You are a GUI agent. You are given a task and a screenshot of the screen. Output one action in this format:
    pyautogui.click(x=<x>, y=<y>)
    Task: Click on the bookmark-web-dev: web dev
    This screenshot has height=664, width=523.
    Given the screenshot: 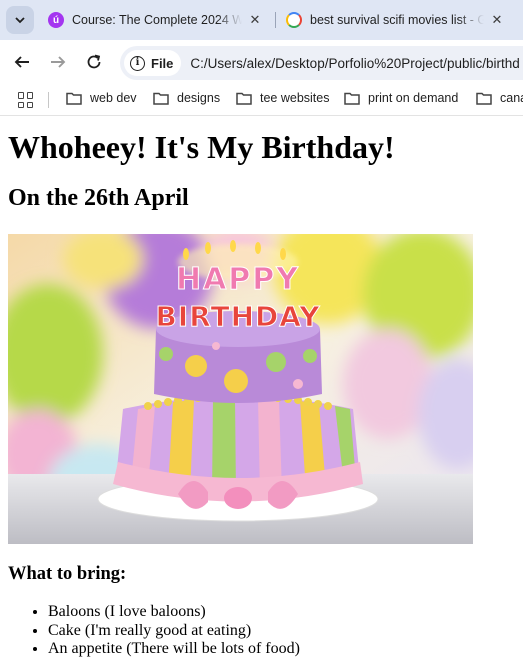 What is the action you would take?
    pyautogui.click(x=101, y=98)
    